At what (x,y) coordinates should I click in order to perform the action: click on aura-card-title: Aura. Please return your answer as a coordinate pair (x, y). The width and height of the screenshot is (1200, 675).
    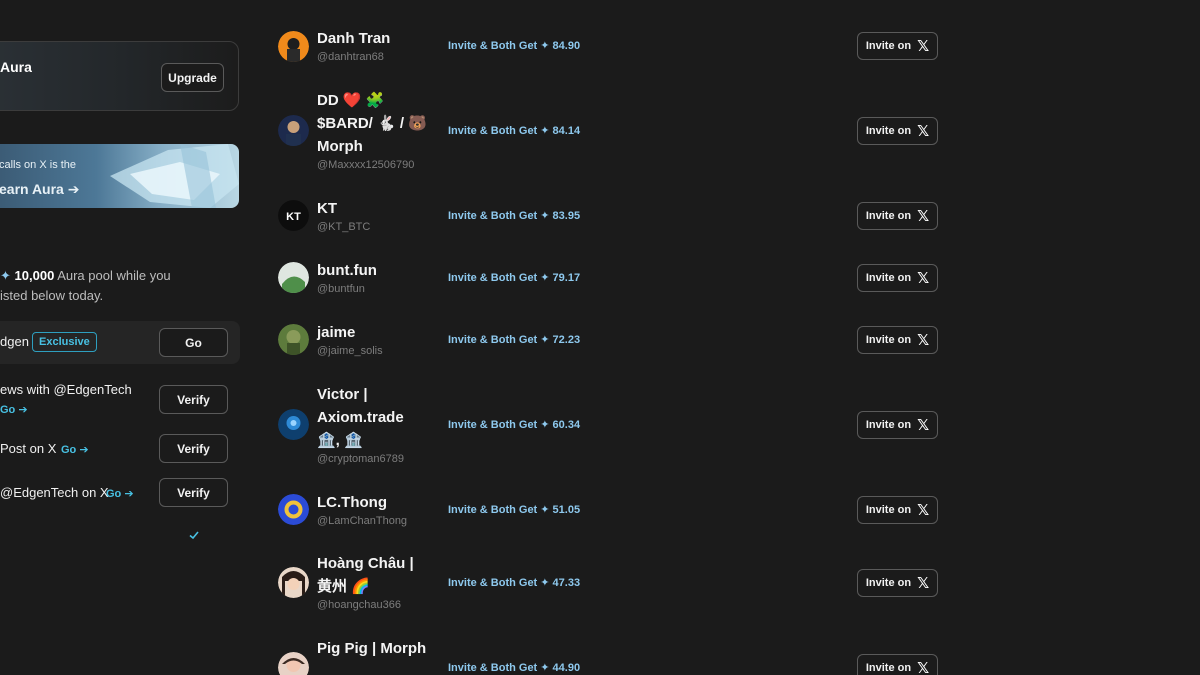
    Looking at the image, I should click on (16, 67).